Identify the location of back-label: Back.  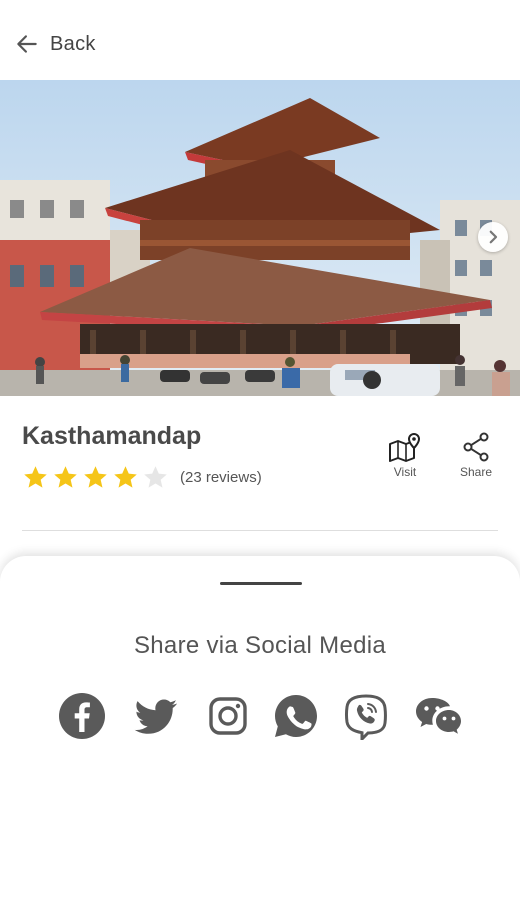
(73, 43).